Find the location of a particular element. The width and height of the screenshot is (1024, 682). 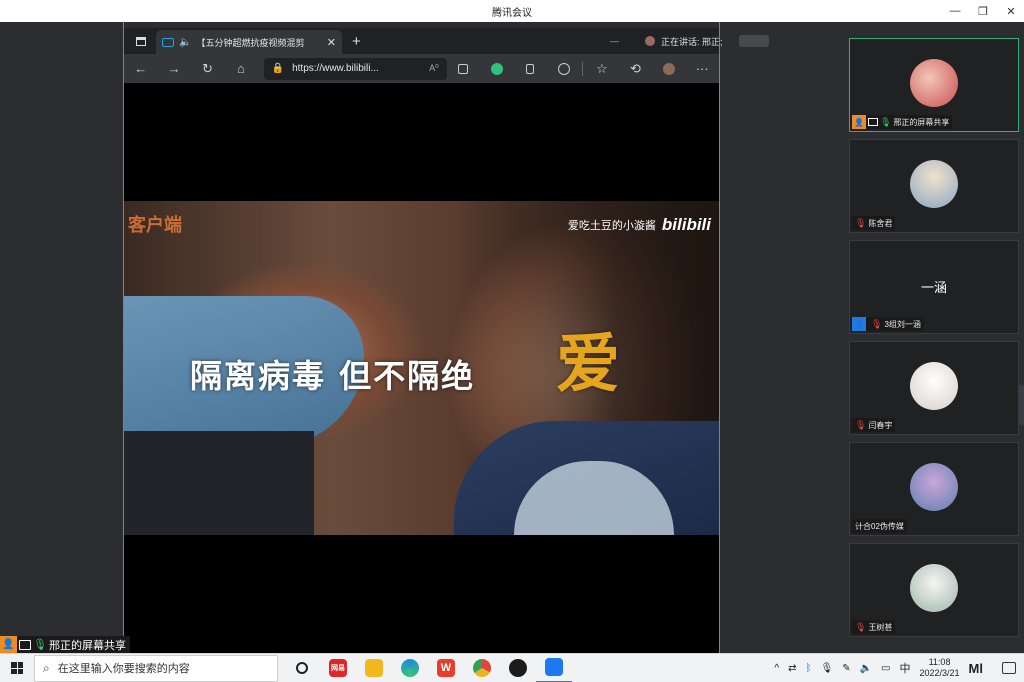

clock-time: 11:08 is located at coordinates (939, 662).